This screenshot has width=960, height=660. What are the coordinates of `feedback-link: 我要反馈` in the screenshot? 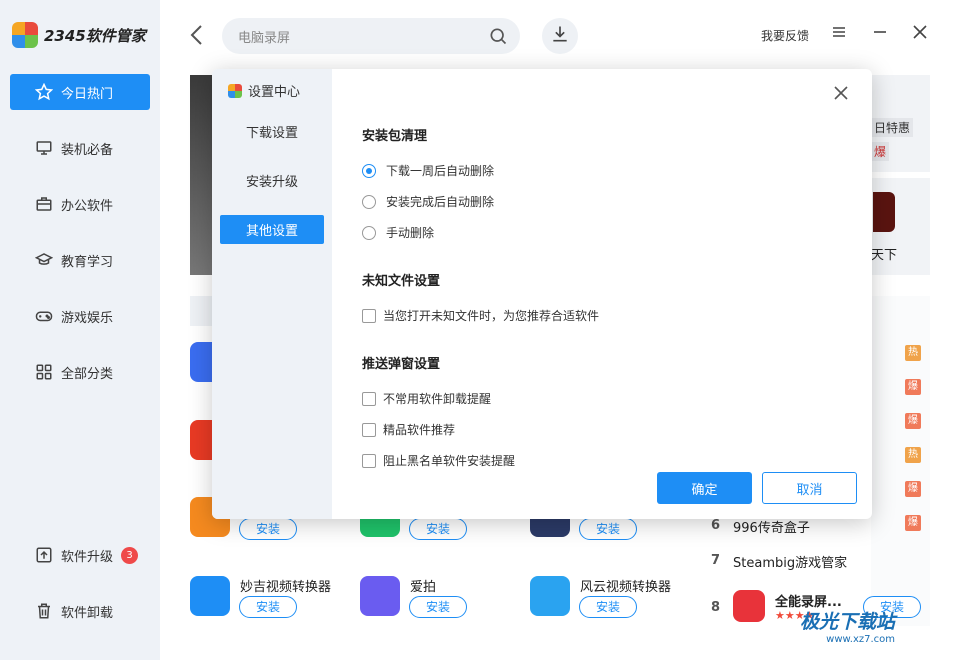 It's located at (785, 35).